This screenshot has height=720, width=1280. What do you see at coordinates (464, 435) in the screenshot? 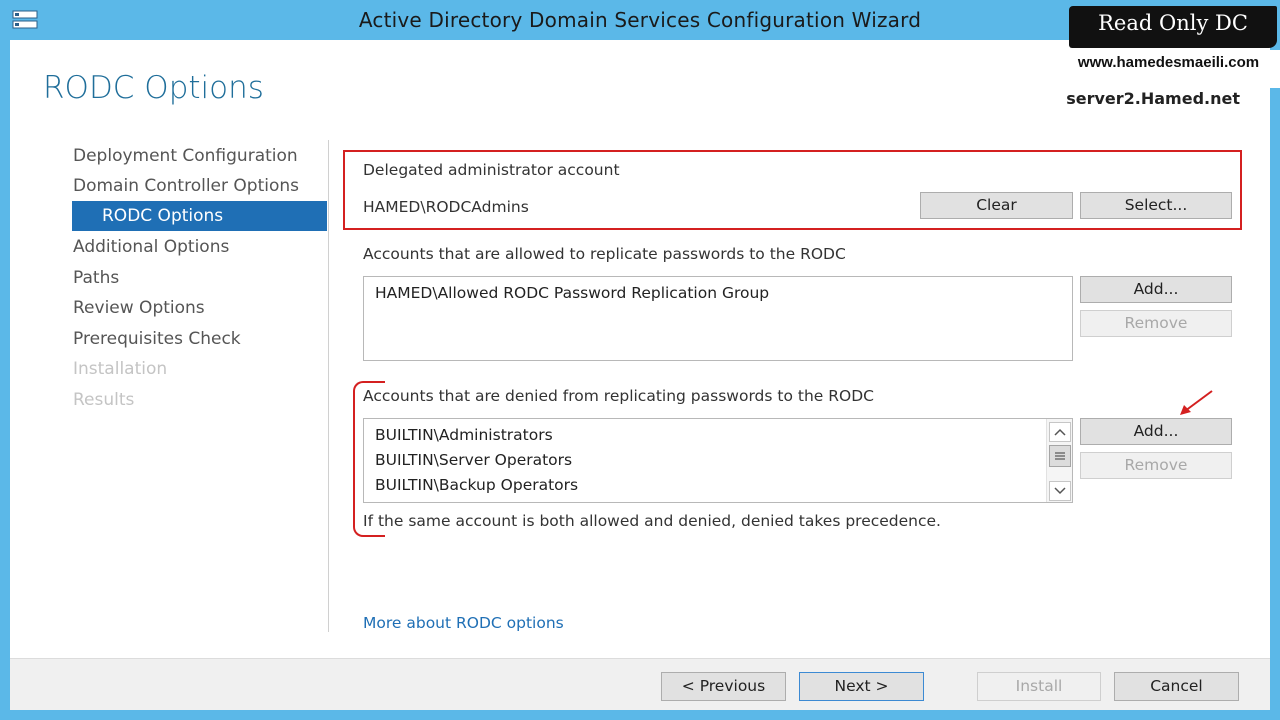
I see `list-item: BUILTIN\Administrators` at bounding box center [464, 435].